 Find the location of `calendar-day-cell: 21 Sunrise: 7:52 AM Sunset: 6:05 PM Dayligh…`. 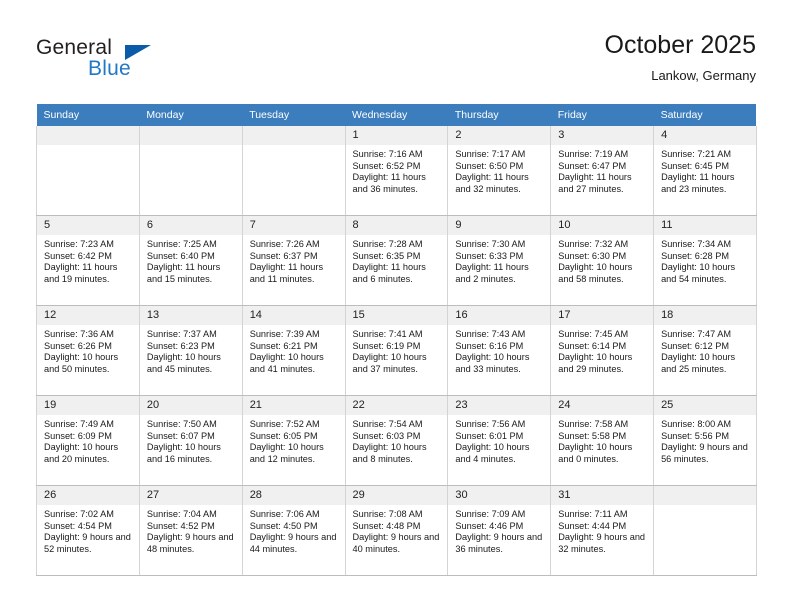

calendar-day-cell: 21 Sunrise: 7:52 AM Sunset: 6:05 PM Dayligh… is located at coordinates (293, 440).